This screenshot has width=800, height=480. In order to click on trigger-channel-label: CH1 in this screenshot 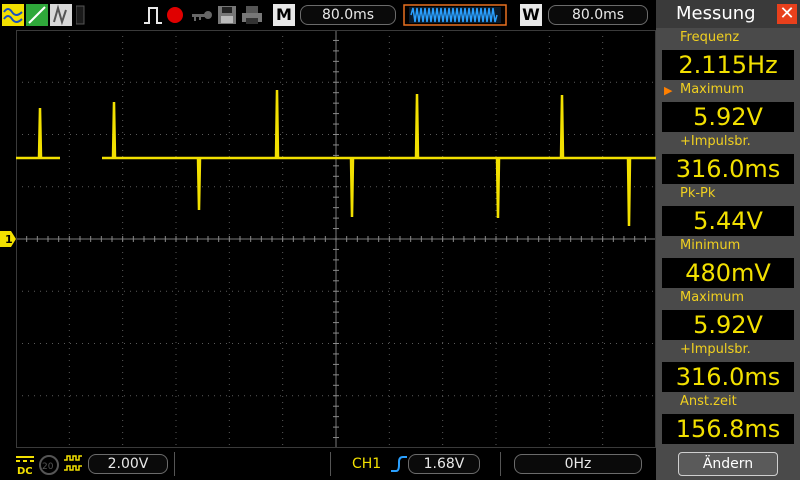, I will do `click(367, 464)`.